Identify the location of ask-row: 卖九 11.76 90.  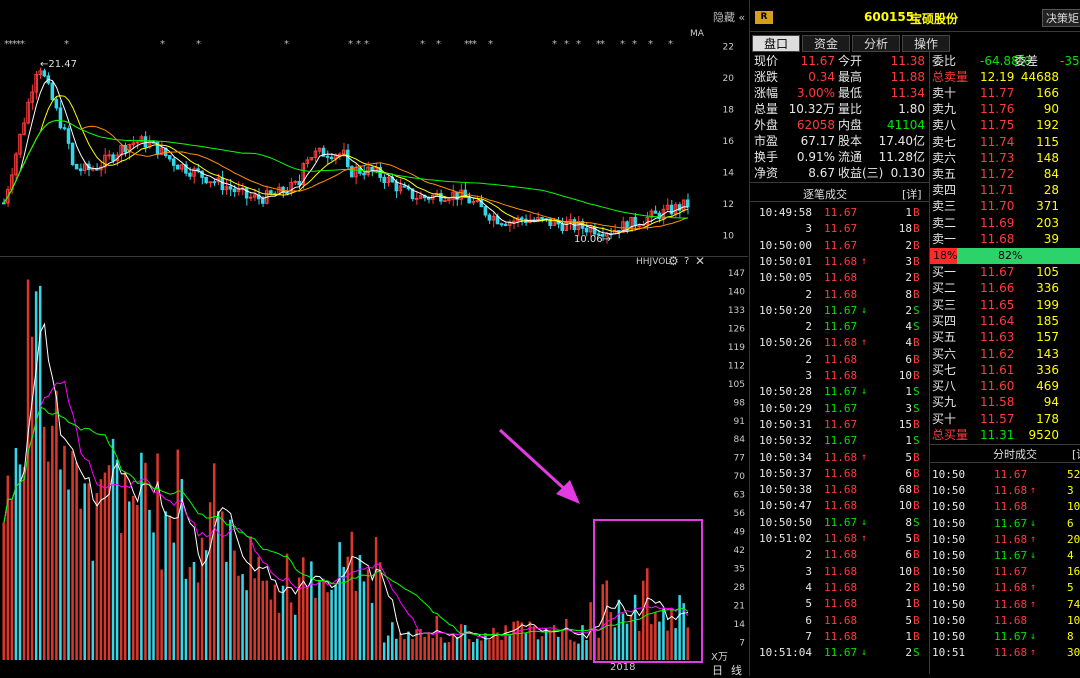
(1005, 109).